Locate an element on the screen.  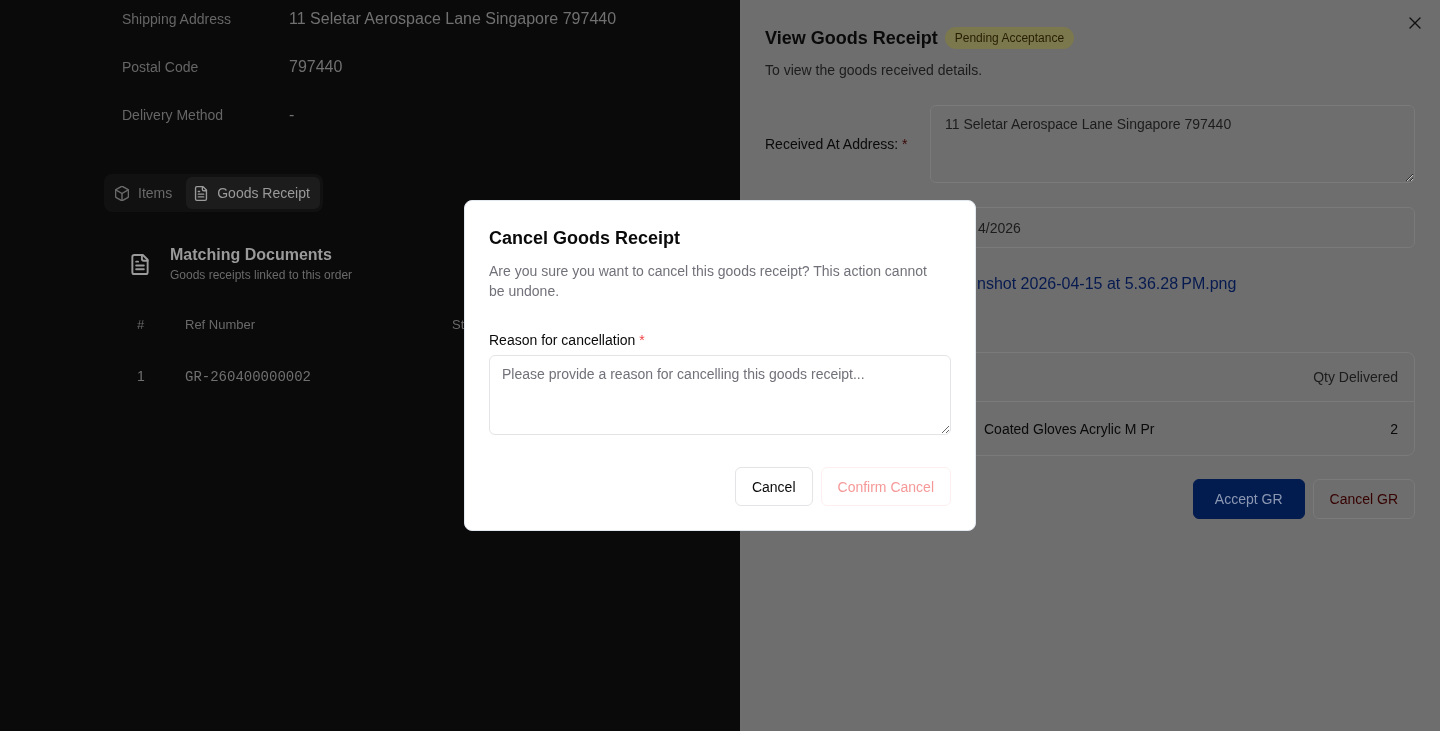
box-icon is located at coordinates (122, 193).